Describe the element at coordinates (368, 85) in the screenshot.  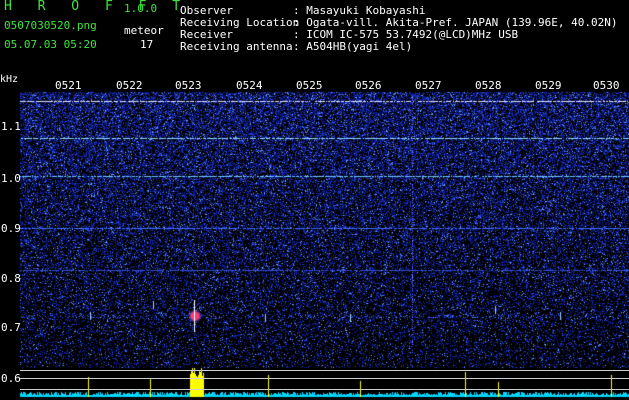
I see `time-tick-label: 0526` at that location.